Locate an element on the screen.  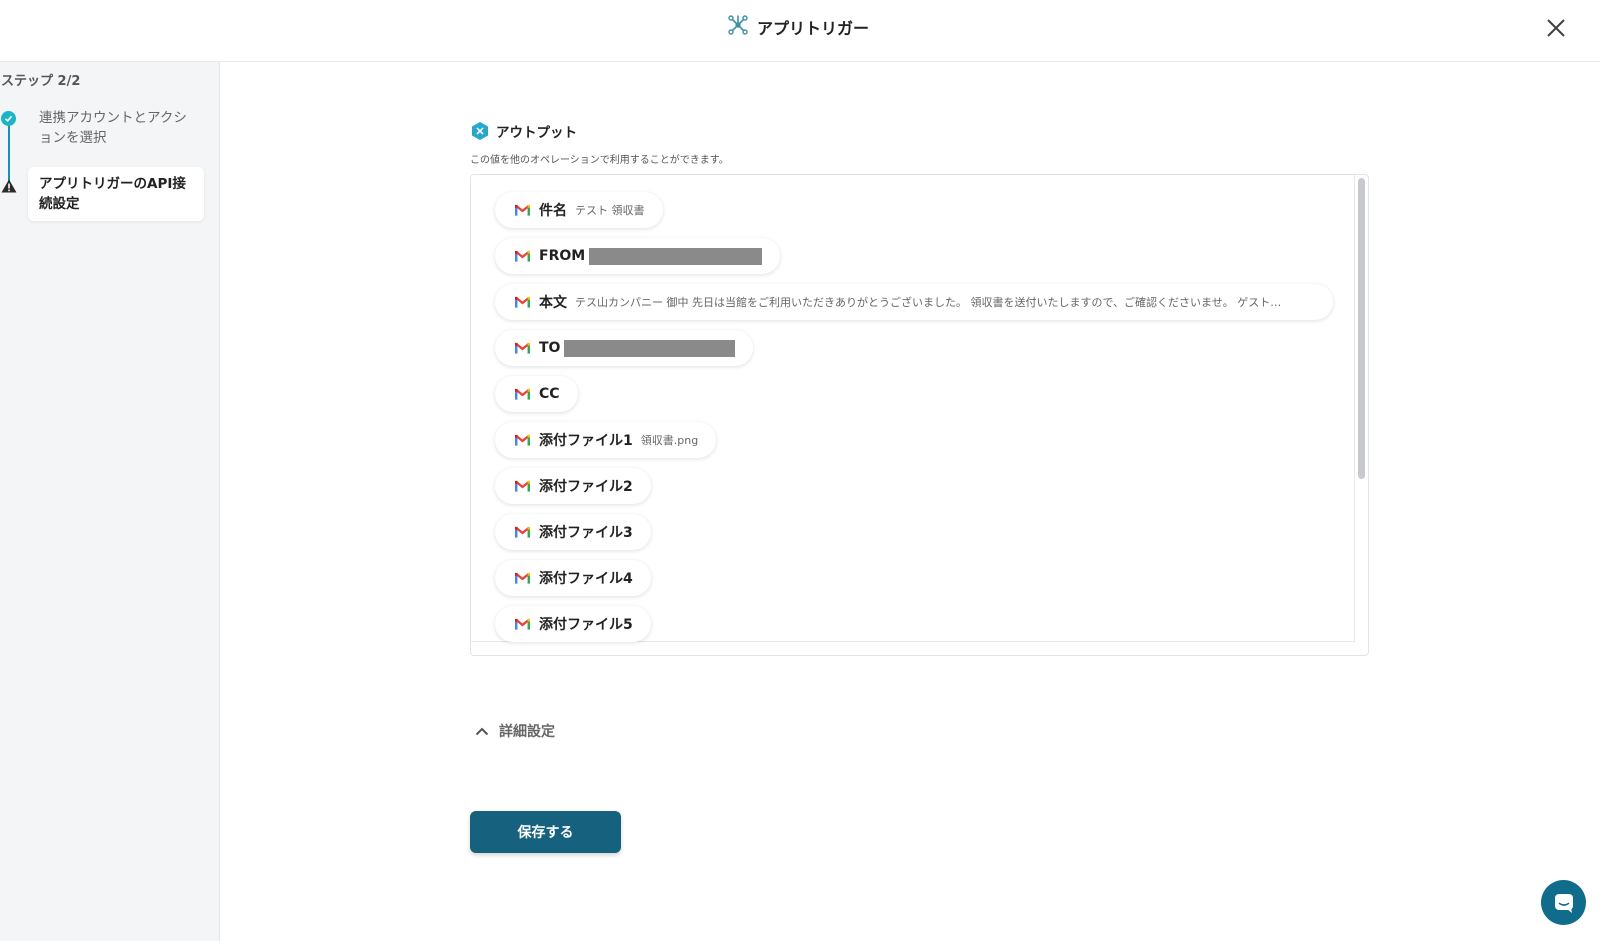
output-item-to: TO is located at coordinates (624, 348).